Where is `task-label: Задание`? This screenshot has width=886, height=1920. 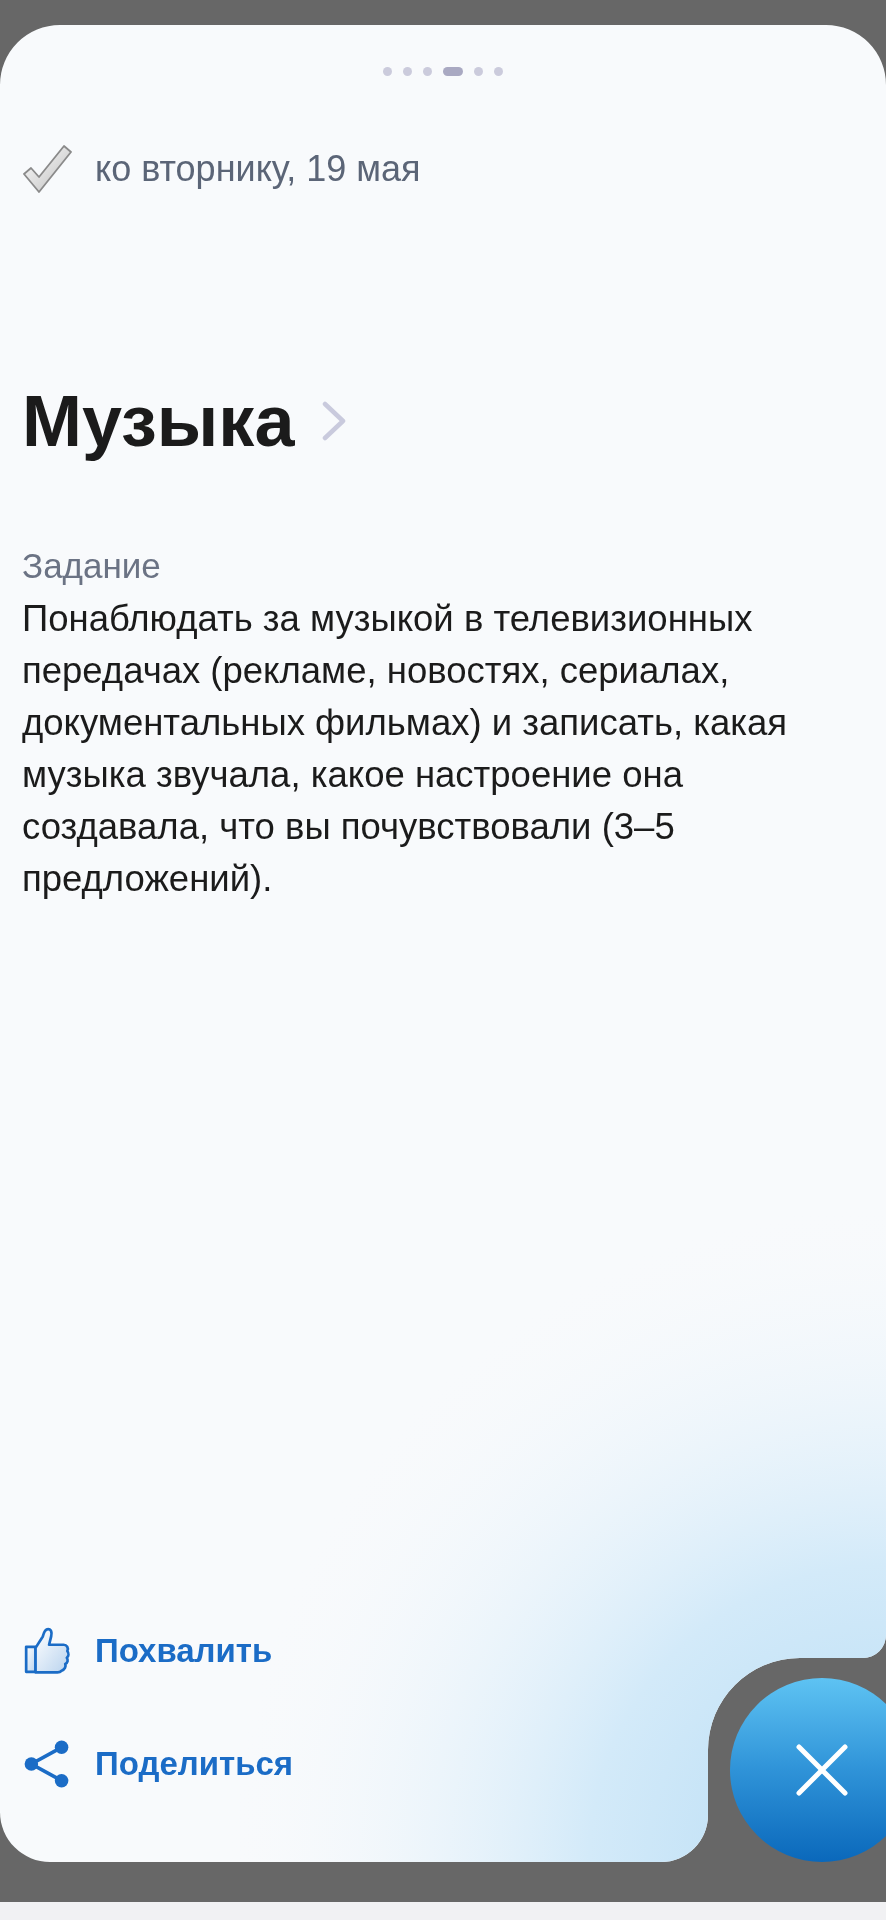 task-label: Задание is located at coordinates (91, 566).